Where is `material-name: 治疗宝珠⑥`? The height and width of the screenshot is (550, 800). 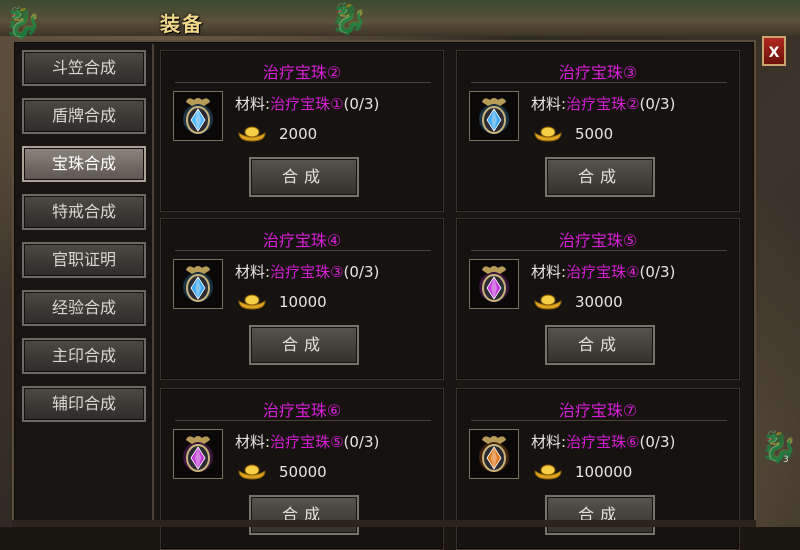
material-name: 治疗宝珠⑥ is located at coordinates (603, 442).